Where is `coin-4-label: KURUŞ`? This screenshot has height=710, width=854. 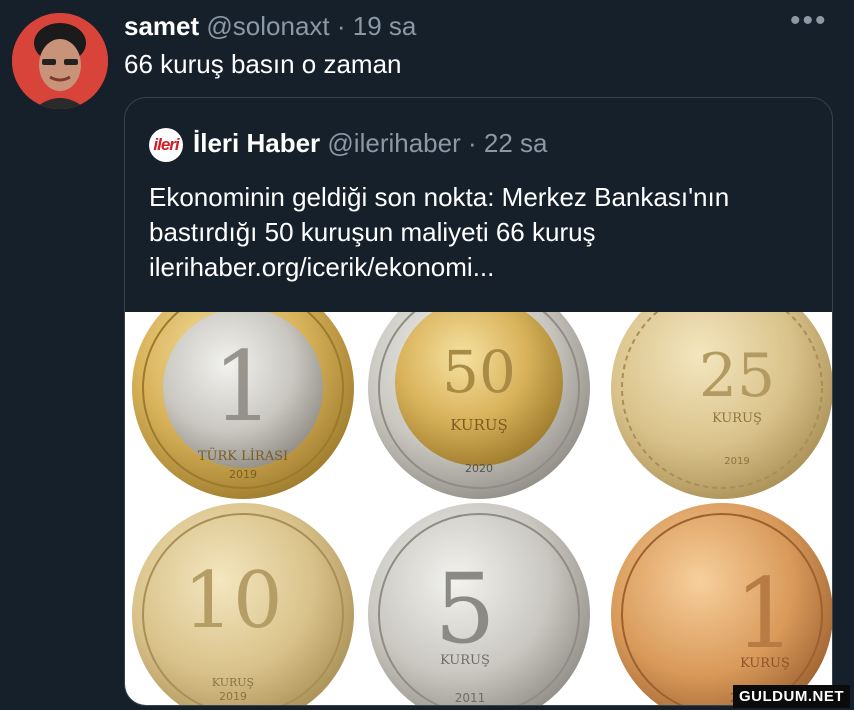 coin-4-label: KURUŞ is located at coordinates (233, 682).